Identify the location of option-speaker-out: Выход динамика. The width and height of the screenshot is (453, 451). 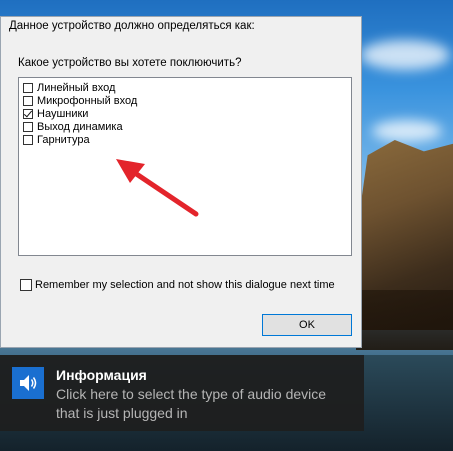
(73, 126).